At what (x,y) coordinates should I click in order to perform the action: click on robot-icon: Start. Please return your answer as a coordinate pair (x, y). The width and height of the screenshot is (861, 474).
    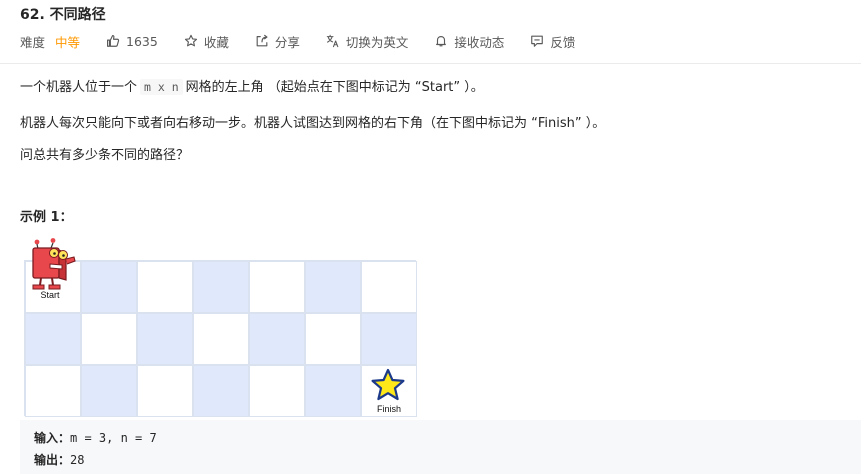
    Looking at the image, I should click on (54, 268).